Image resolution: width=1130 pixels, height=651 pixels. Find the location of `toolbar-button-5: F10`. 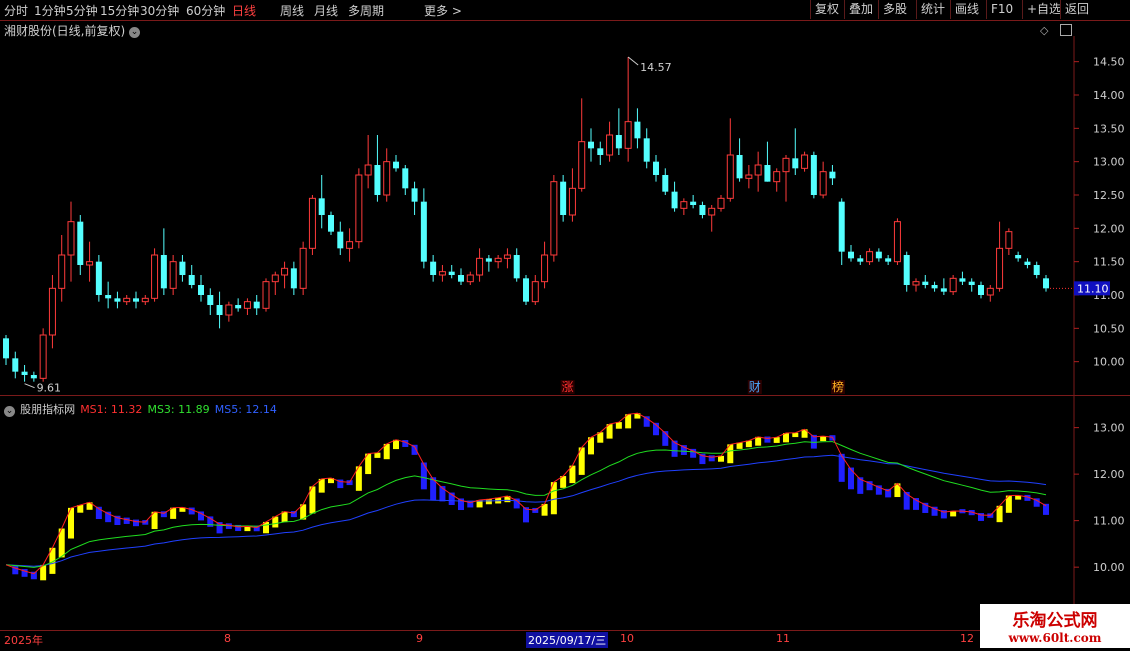

toolbar-button-5: F10 is located at coordinates (1001, 9).